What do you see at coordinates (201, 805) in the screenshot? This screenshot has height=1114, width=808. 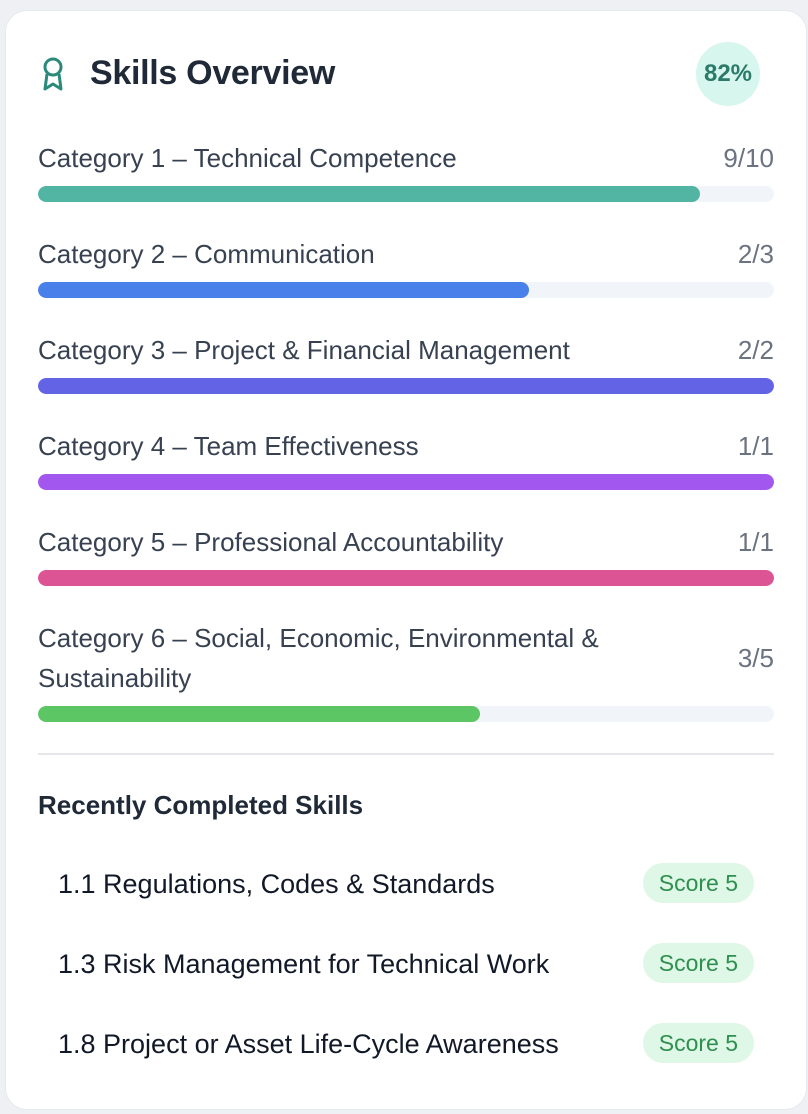 I see `recent-skills-heading: Recently Completed Skills` at bounding box center [201, 805].